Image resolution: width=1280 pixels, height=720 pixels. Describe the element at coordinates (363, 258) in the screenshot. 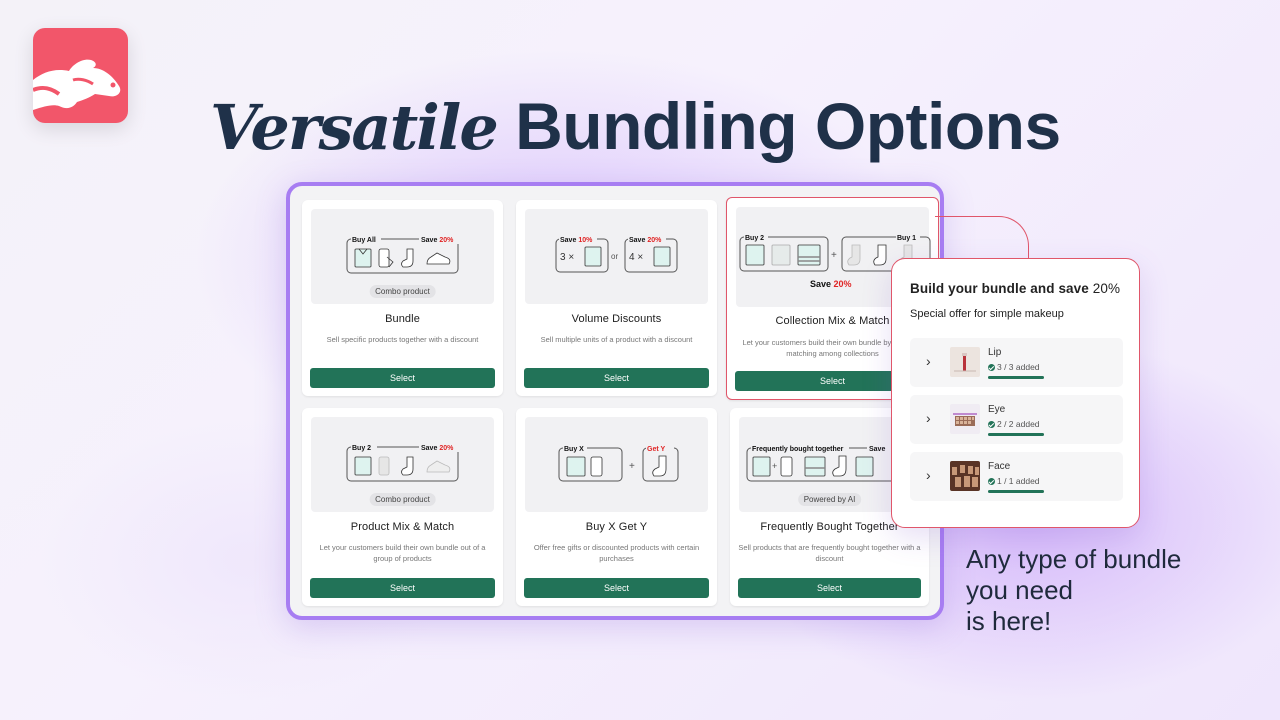

I see `shirt-icon` at that location.